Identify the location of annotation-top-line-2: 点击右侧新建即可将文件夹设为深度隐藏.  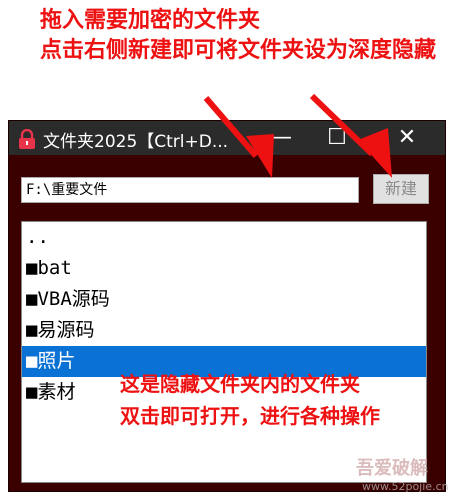
(238, 50).